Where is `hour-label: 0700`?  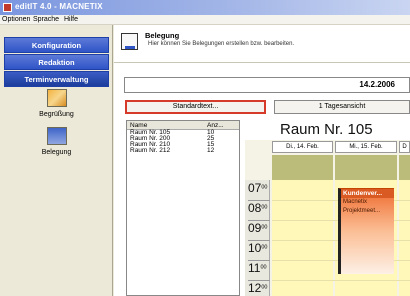 hour-label: 0700 is located at coordinates (259, 191).